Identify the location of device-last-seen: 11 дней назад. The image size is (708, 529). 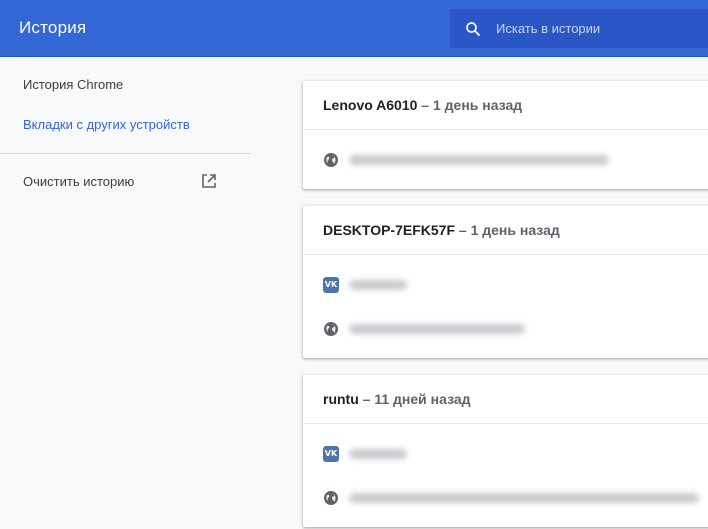
(422, 399).